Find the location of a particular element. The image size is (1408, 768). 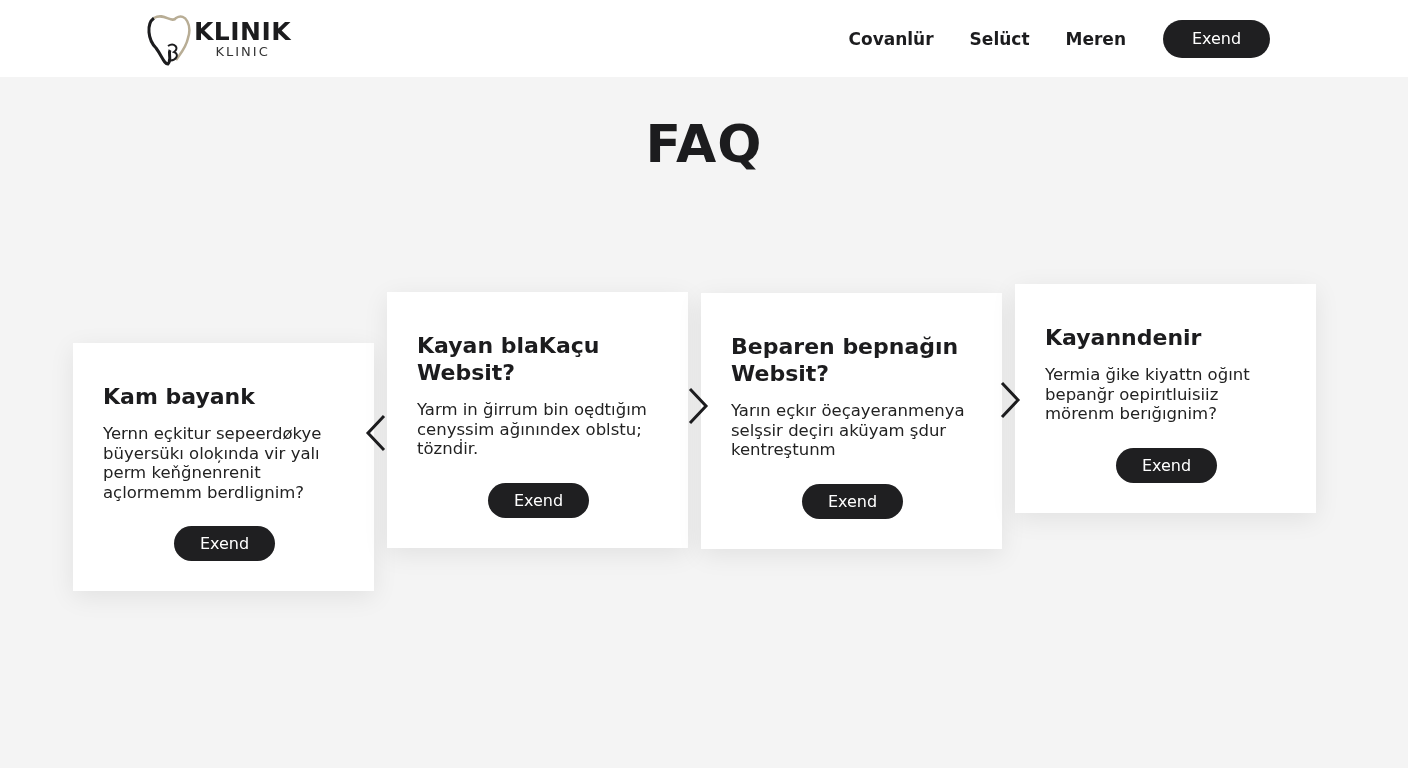

header-cta-button: Exend is located at coordinates (1216, 38).